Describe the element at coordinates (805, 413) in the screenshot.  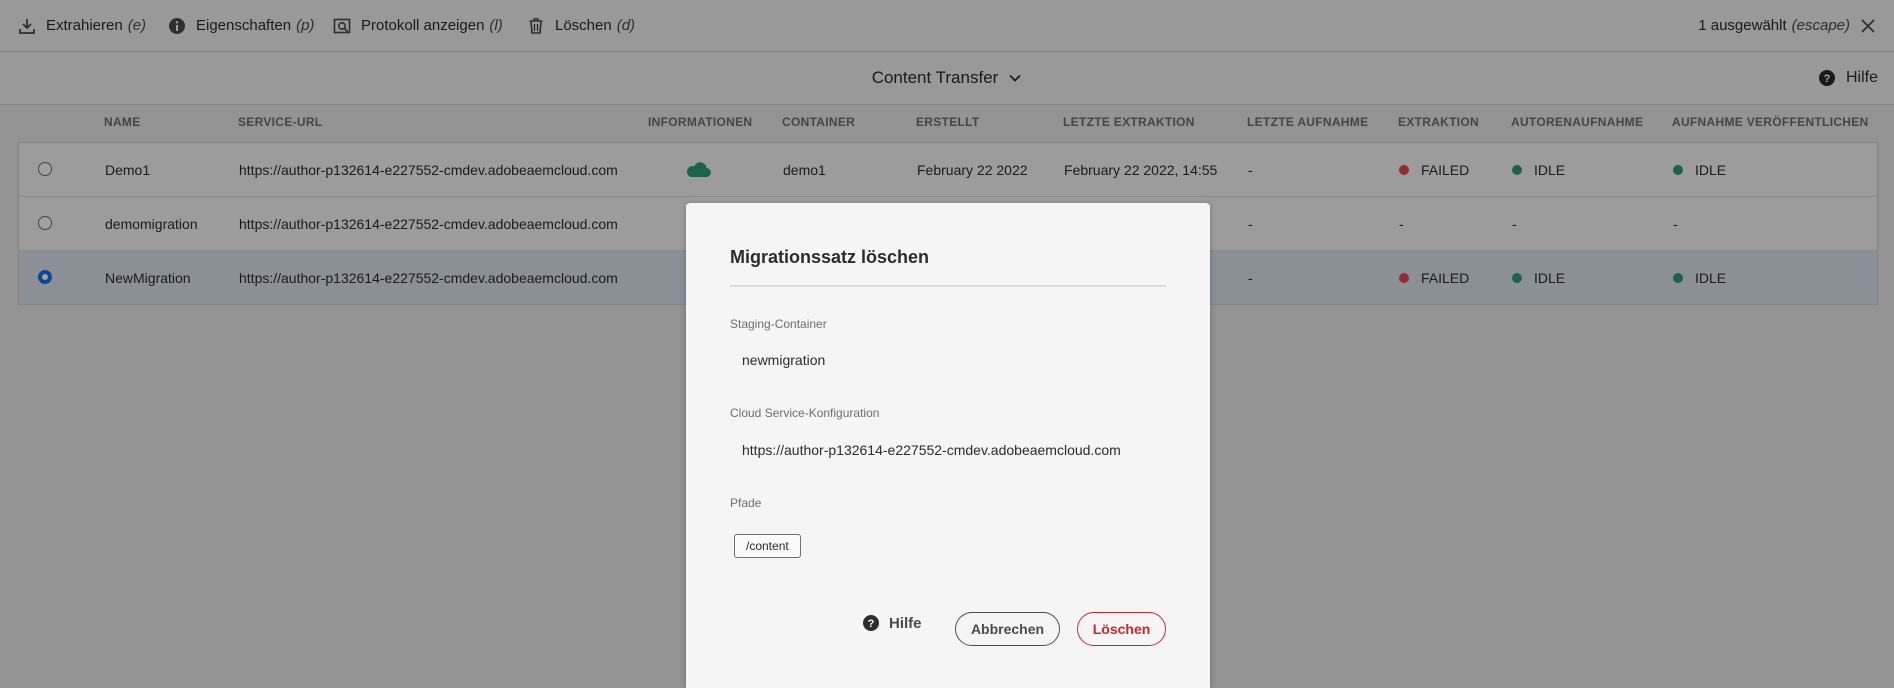
I see `cloud-config-label: Cloud Service-Konfiguration` at that location.